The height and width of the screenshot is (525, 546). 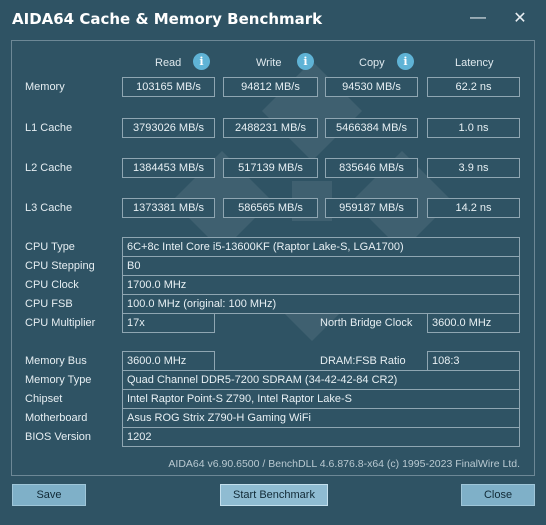 I want to click on l3-latency-value: 14.2 ns, so click(x=473, y=208).